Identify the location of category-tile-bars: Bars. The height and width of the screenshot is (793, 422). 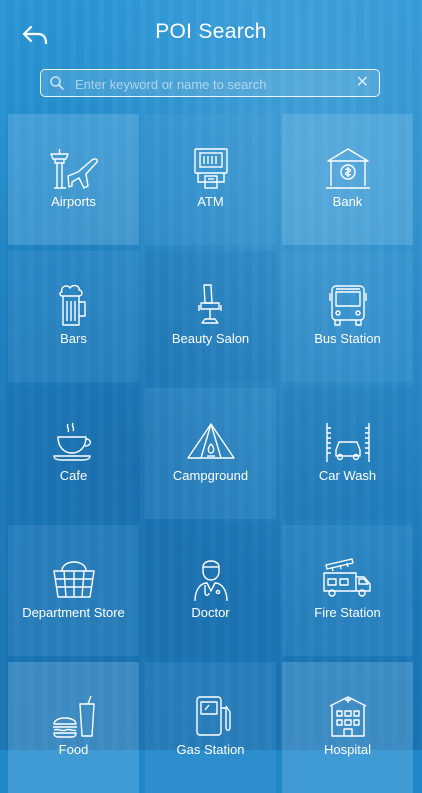
(73, 316).